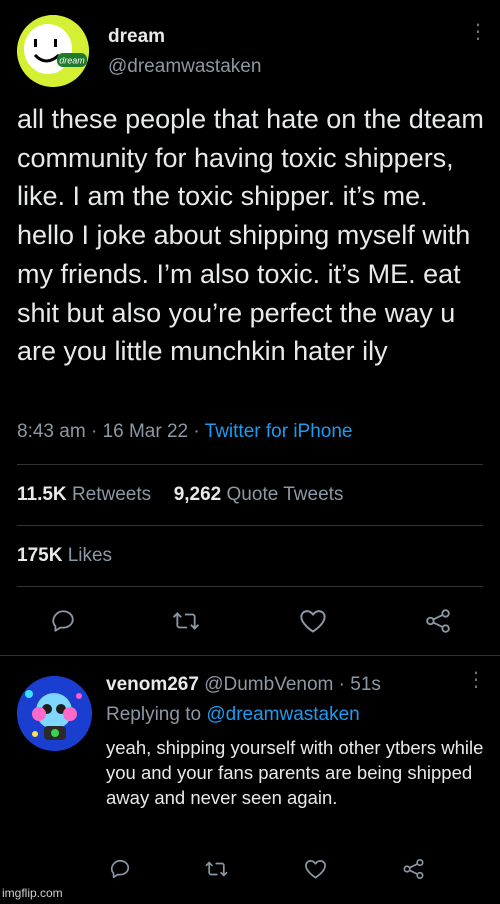 This screenshot has height=904, width=500. What do you see at coordinates (152, 684) in the screenshot?
I see `reply-author-name: venom267` at bounding box center [152, 684].